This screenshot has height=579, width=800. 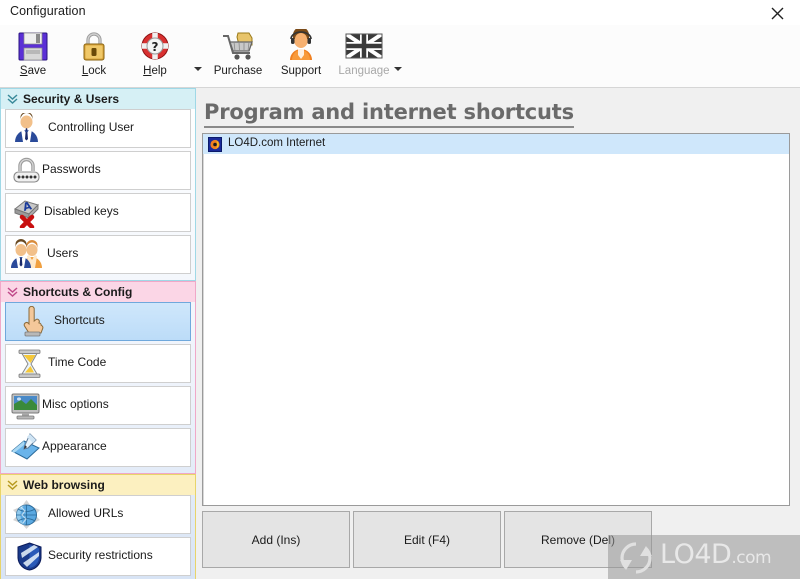 What do you see at coordinates (75, 404) in the screenshot?
I see `sidebar-item-label: Misc options` at bounding box center [75, 404].